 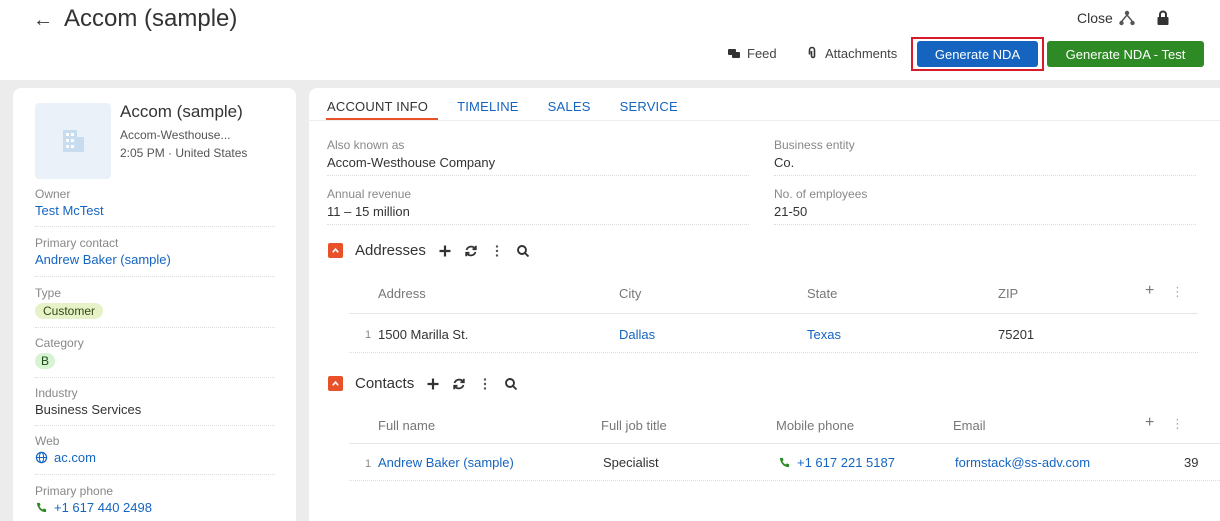 What do you see at coordinates (155, 451) in the screenshot?
I see `web-field: Web ac.com` at bounding box center [155, 451].